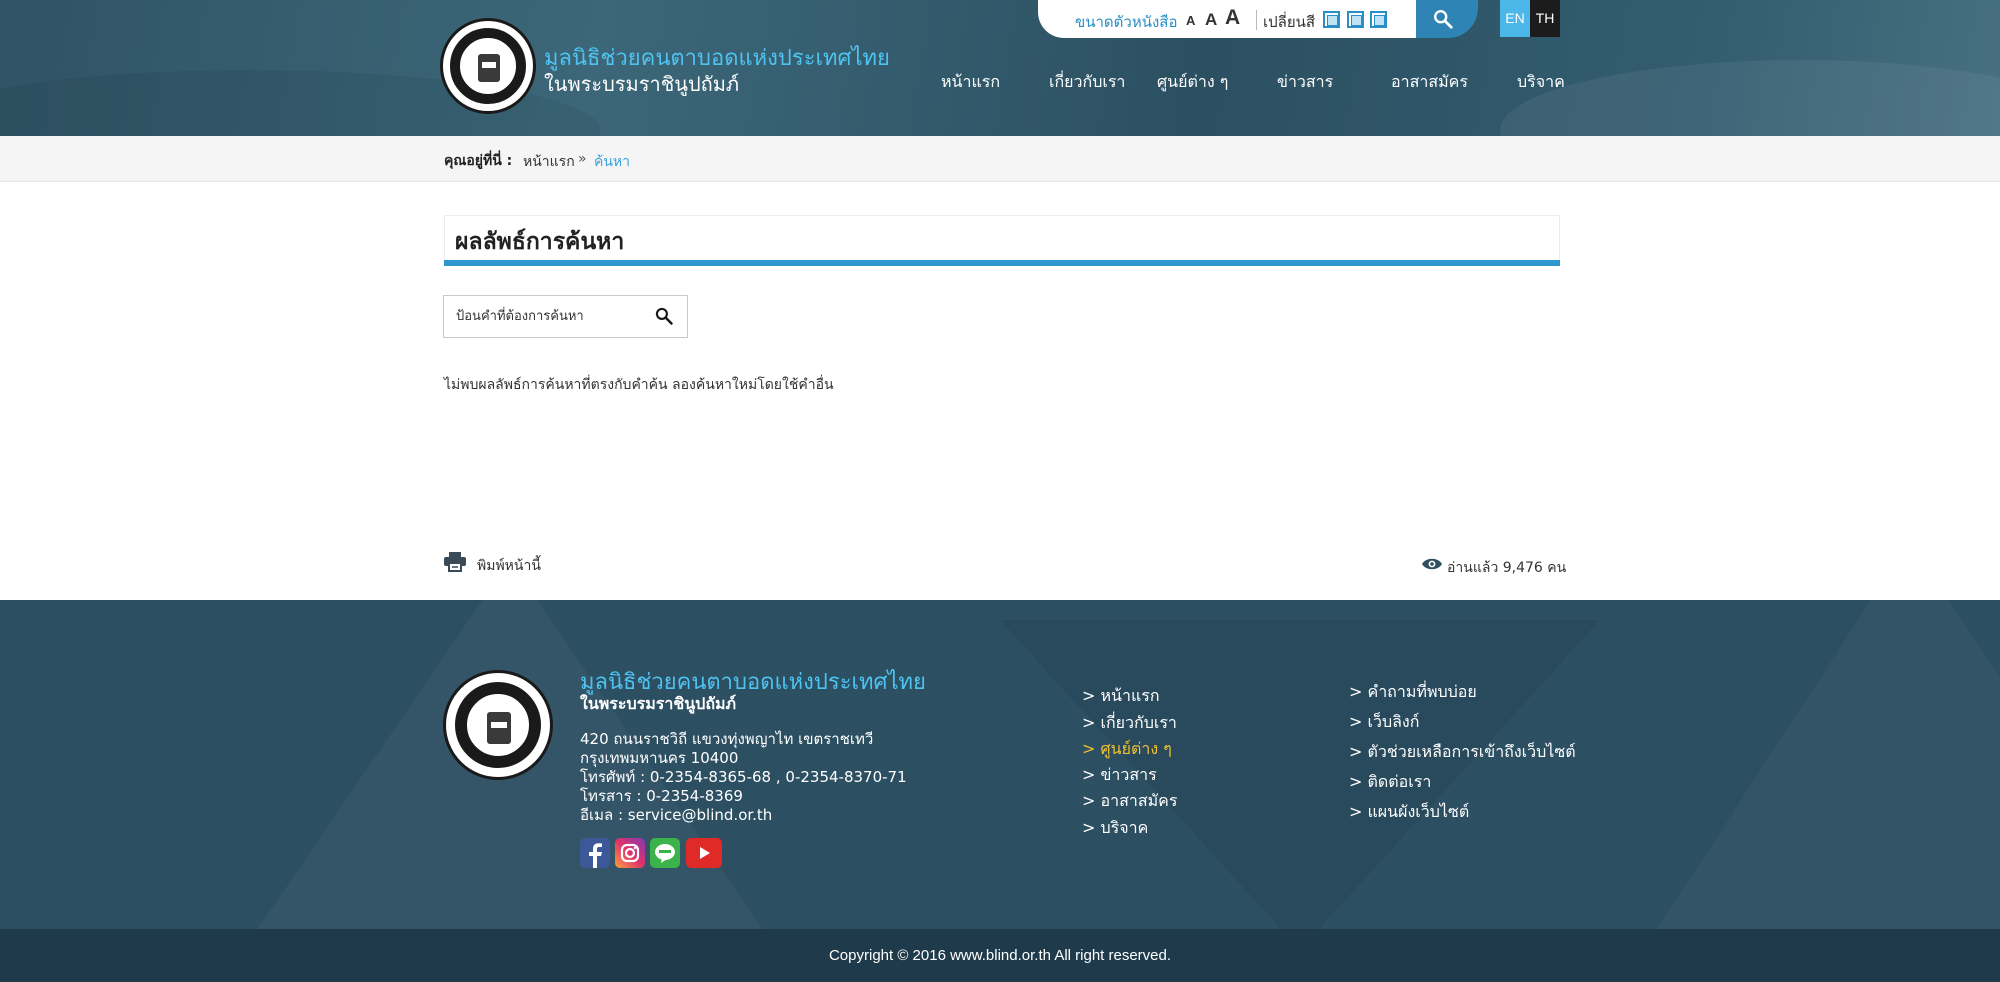  What do you see at coordinates (676, 815) in the screenshot?
I see `footer-email: อีเมล : service@blind.or.th` at bounding box center [676, 815].